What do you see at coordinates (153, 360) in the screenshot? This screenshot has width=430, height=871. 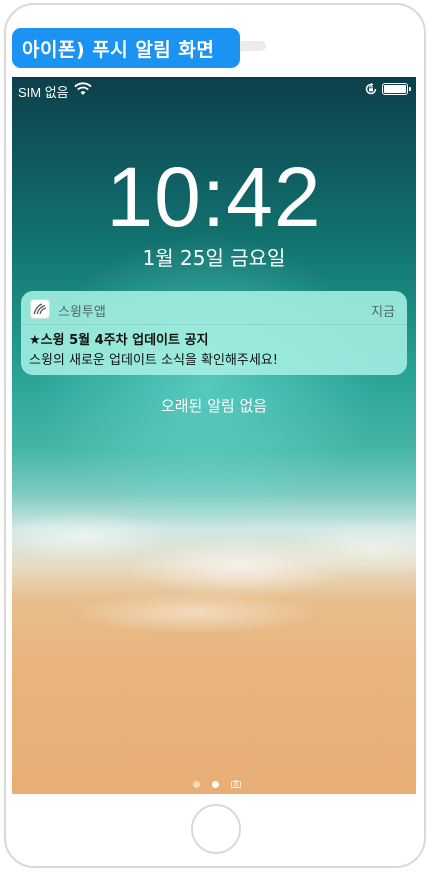 I see `notification-body: 스윙의 새로운 업데이트 소식을 확인해주세요!` at bounding box center [153, 360].